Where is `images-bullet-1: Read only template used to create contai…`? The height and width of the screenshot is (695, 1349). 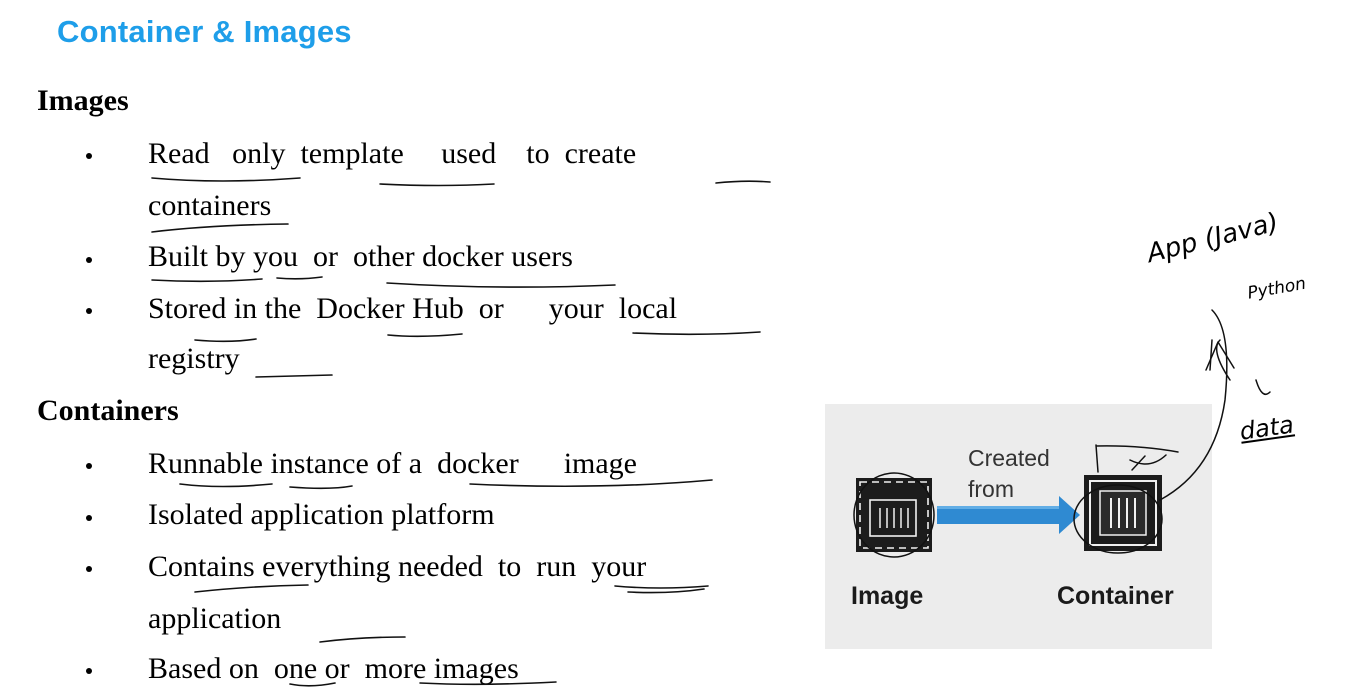
images-bullet-1: Read only template used to create contai… is located at coordinates (468, 180).